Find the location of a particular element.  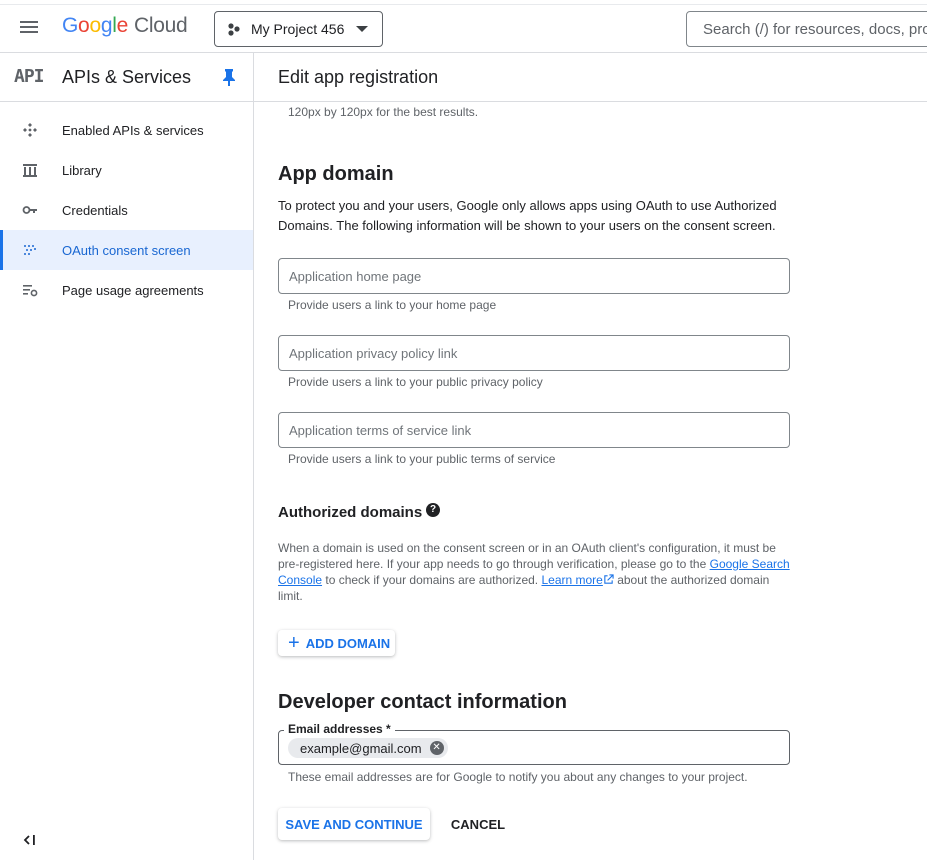

learn-more-link: Learn more is located at coordinates (571, 580).